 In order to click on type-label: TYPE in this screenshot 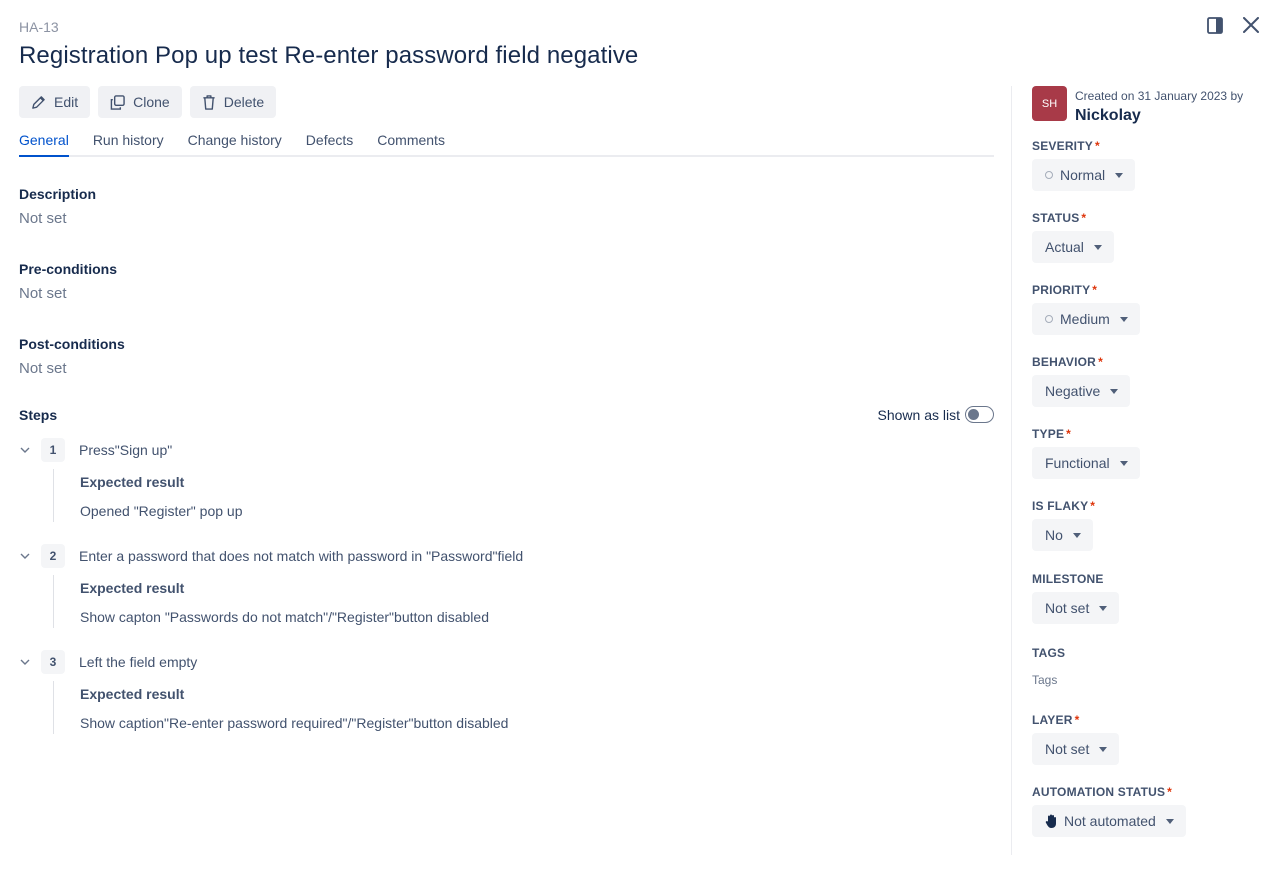, I will do `click(1048, 434)`.